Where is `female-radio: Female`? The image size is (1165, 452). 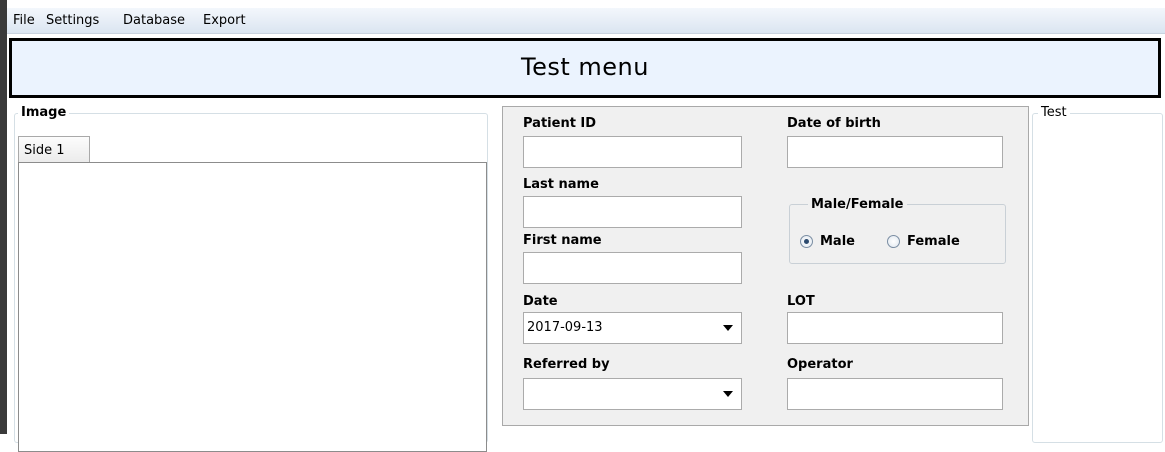
female-radio: Female is located at coordinates (934, 242).